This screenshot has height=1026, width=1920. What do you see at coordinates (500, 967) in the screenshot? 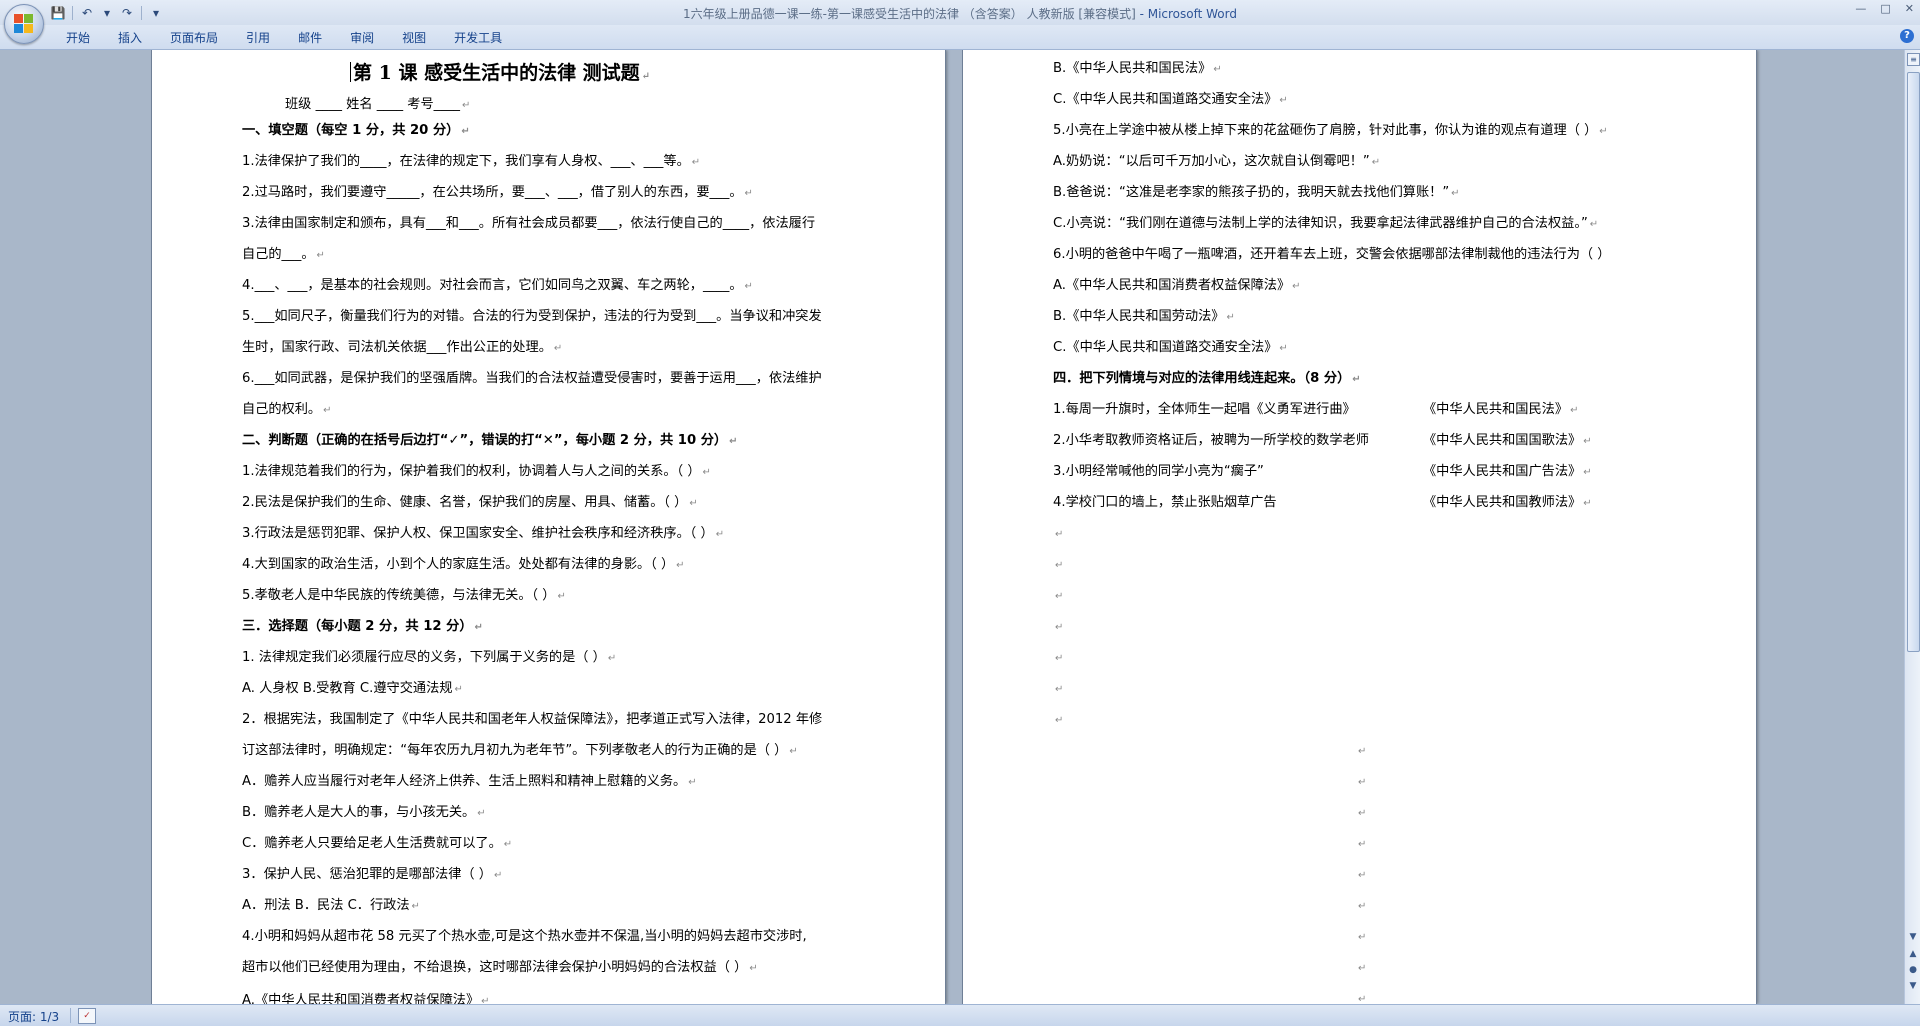
I see `doc-line: 超市以他们已经使用为理由，不给退换，这时哪部法律会保护小明妈妈的合法权益（ ） ↵` at bounding box center [500, 967].